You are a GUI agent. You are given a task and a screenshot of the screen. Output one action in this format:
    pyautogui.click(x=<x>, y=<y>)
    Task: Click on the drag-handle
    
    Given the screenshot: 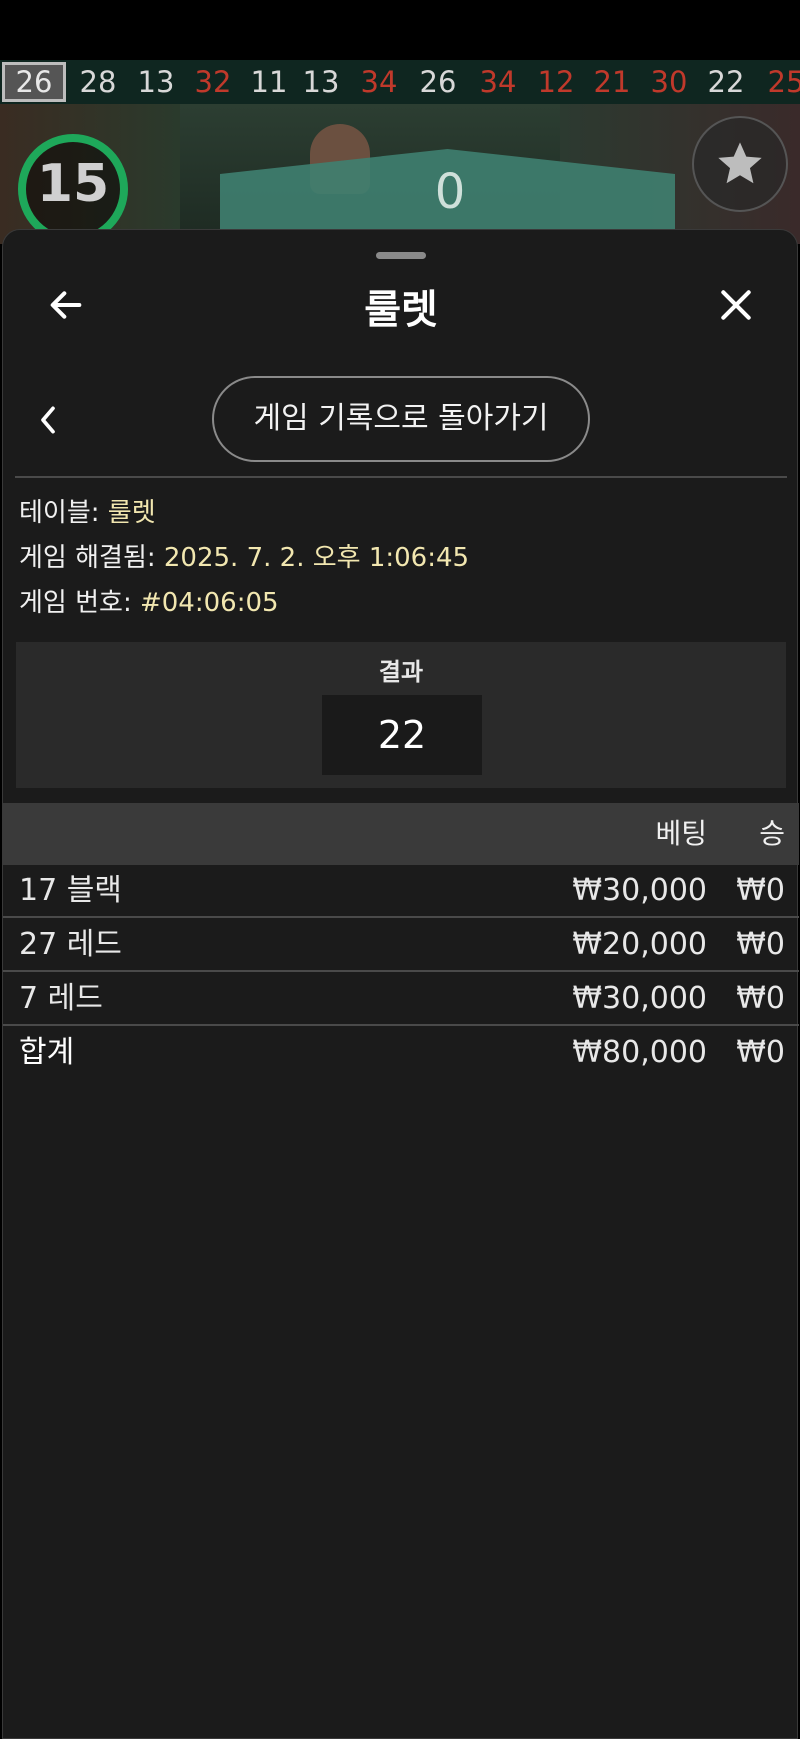 What is the action you would take?
    pyautogui.click(x=401, y=255)
    